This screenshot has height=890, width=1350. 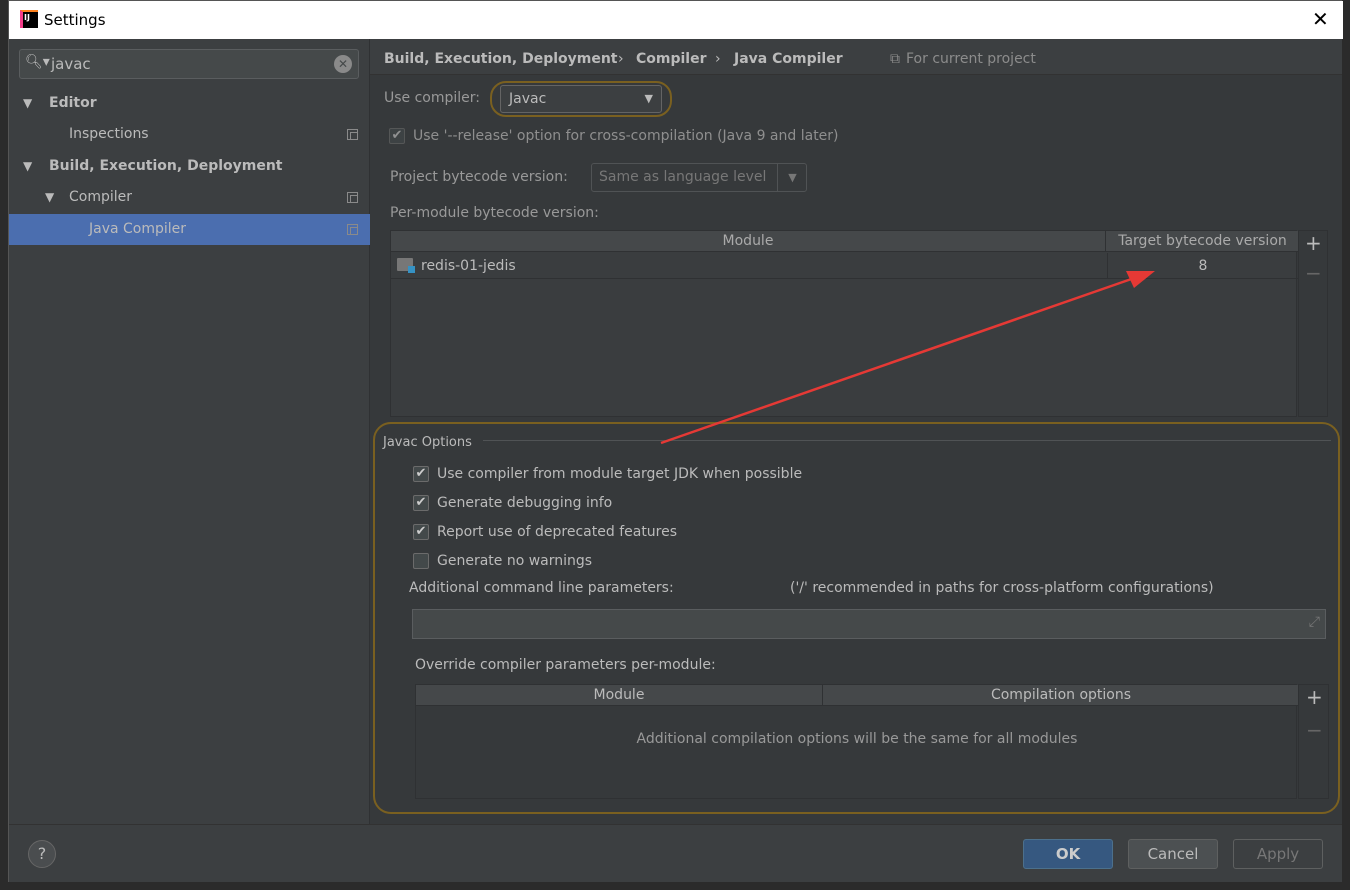 What do you see at coordinates (675, 853) in the screenshot?
I see `dialog-footer: ? OK Cancel Apply` at bounding box center [675, 853].